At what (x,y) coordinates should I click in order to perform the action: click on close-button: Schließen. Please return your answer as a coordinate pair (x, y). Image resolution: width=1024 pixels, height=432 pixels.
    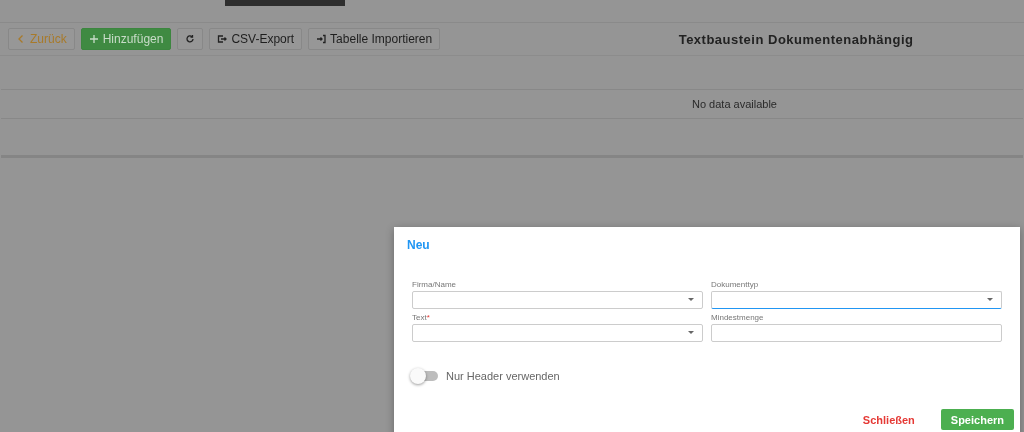
    Looking at the image, I should click on (888, 419).